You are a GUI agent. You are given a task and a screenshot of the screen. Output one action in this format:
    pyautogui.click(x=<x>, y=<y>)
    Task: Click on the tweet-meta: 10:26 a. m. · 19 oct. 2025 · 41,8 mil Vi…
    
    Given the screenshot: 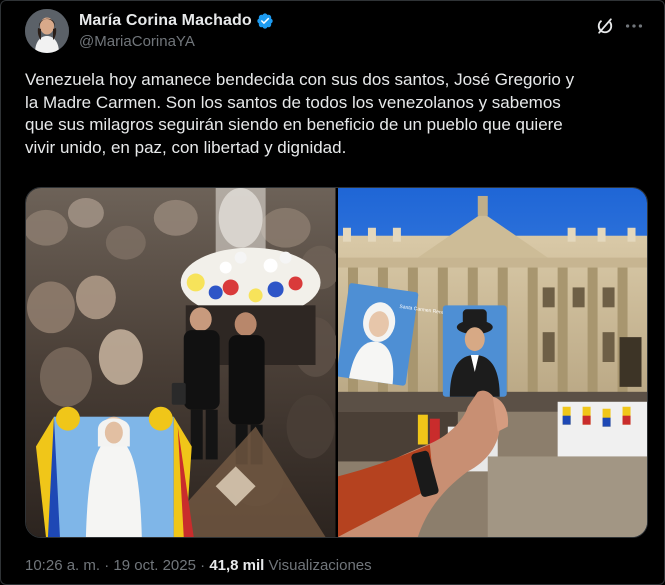 What is the action you would take?
    pyautogui.click(x=198, y=565)
    